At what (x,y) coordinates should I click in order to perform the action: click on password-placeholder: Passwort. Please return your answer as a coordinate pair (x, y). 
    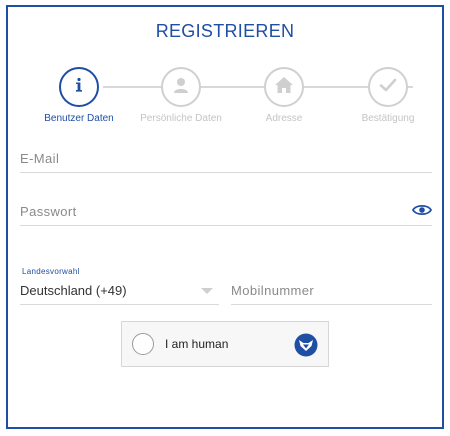
    Looking at the image, I should click on (48, 211).